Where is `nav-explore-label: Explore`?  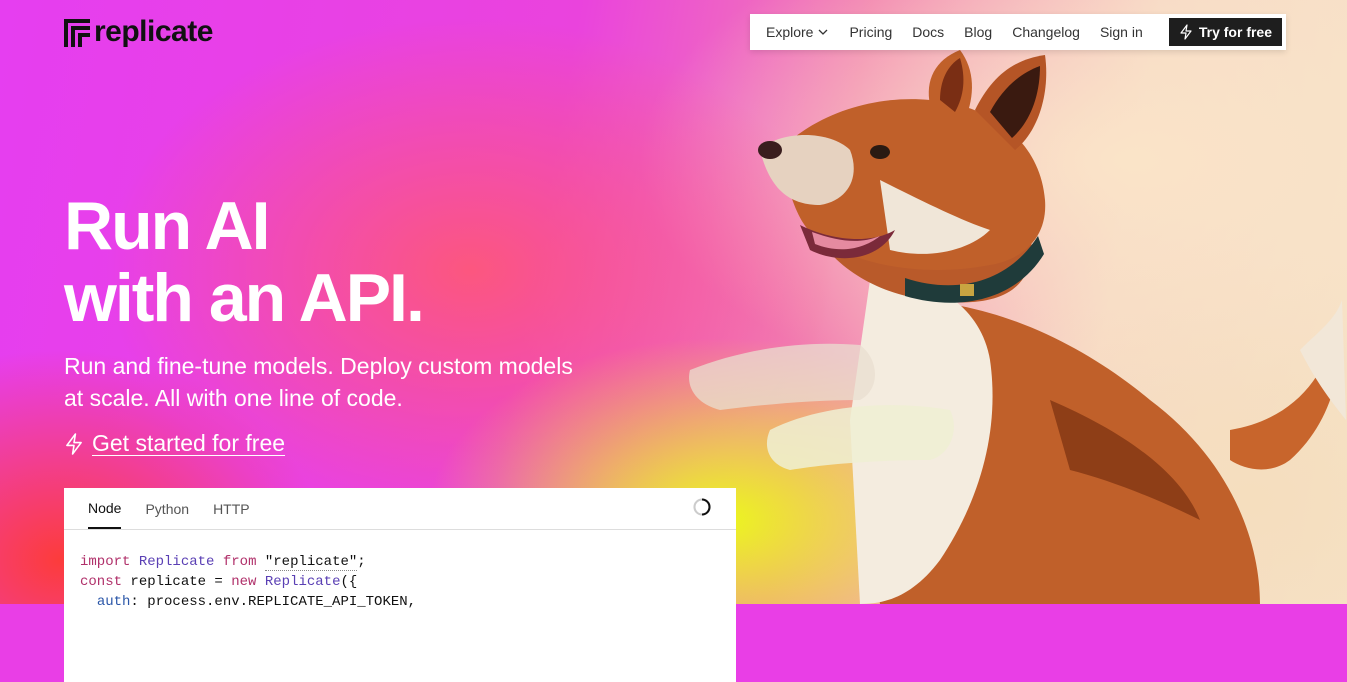 nav-explore-label: Explore is located at coordinates (790, 32).